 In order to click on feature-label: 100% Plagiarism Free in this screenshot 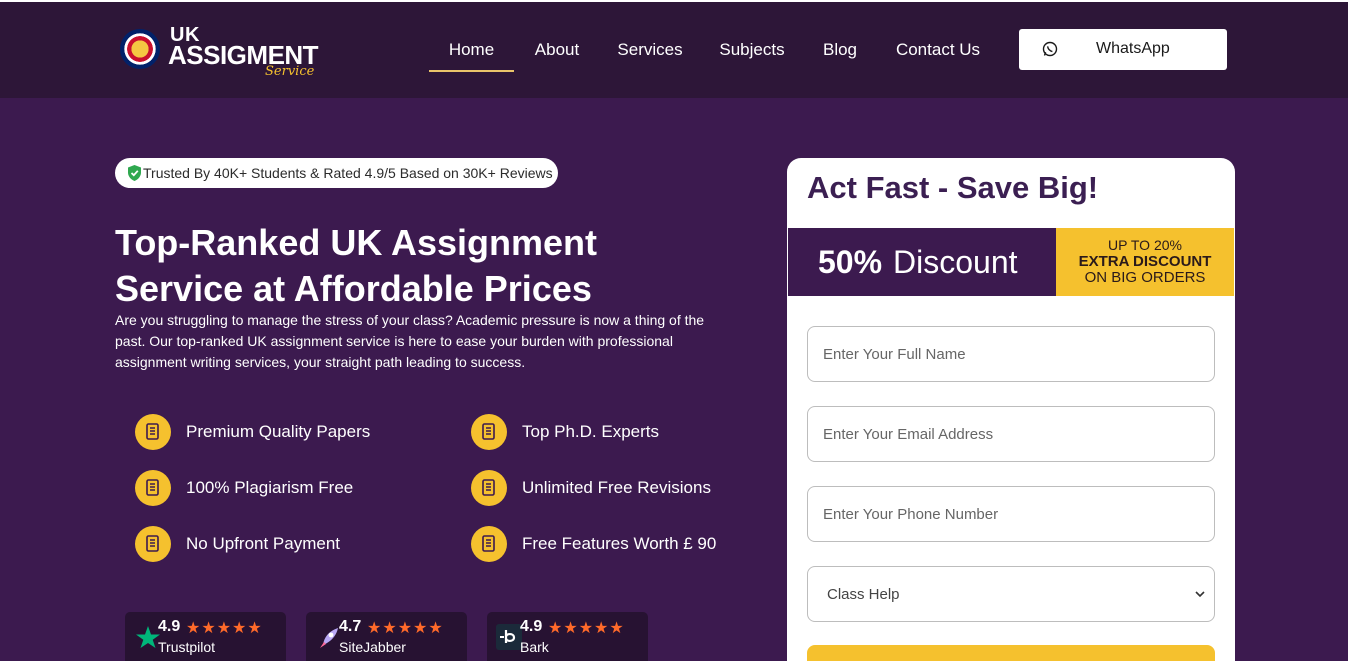, I will do `click(270, 487)`.